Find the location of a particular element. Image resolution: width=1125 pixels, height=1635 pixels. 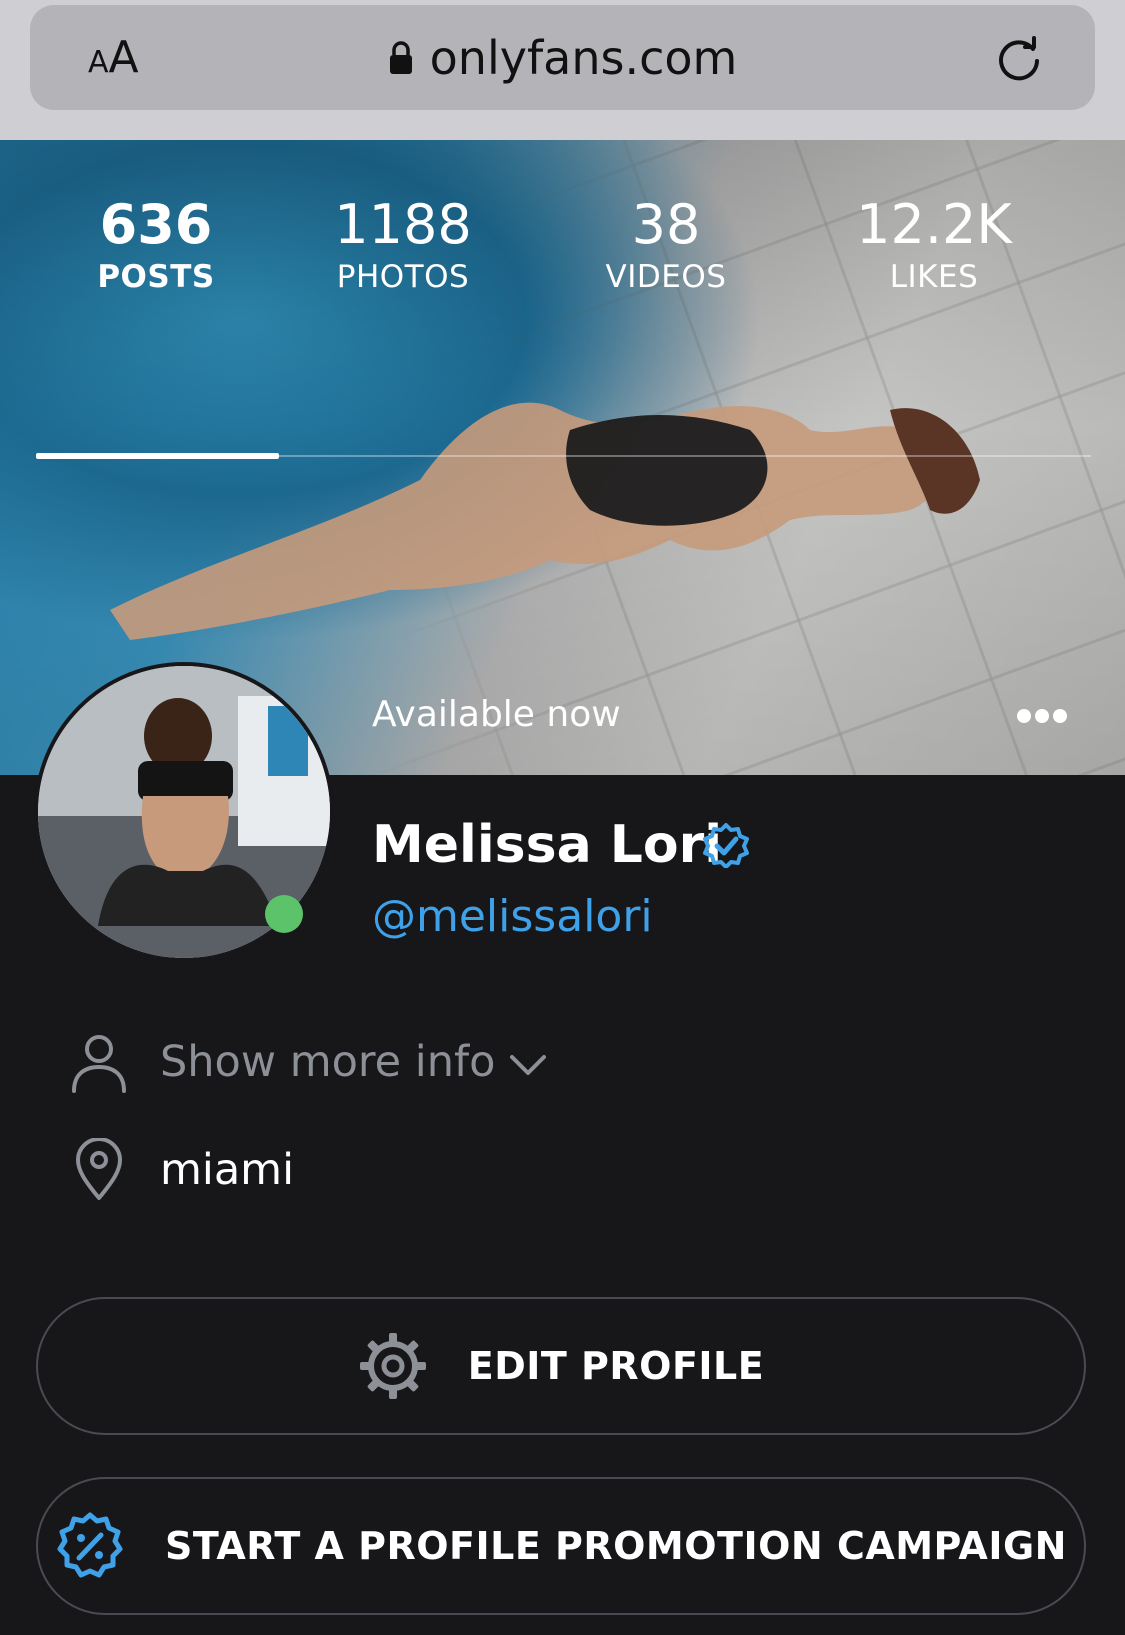

edit-profile-label: EDIT PROFILE is located at coordinates (616, 1366).